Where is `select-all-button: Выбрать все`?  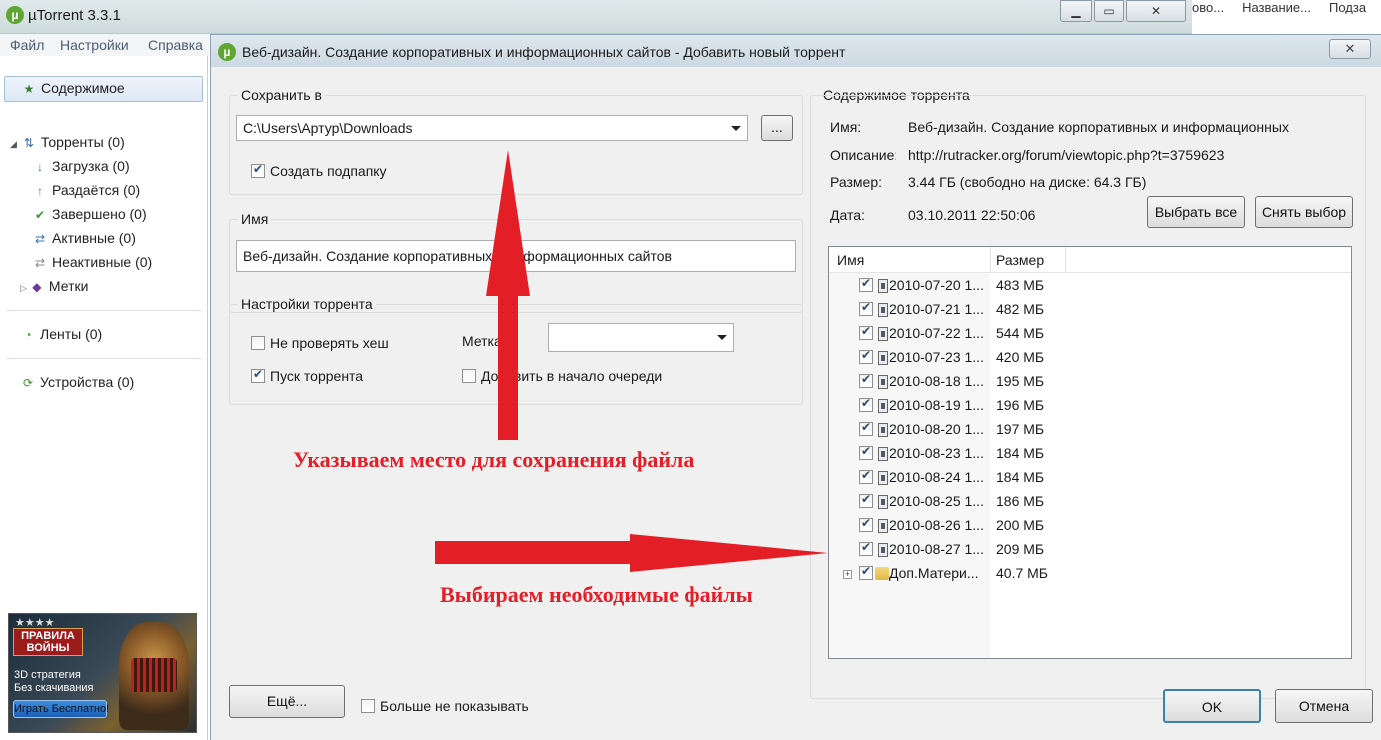
select-all-button: Выбрать все is located at coordinates (1196, 212).